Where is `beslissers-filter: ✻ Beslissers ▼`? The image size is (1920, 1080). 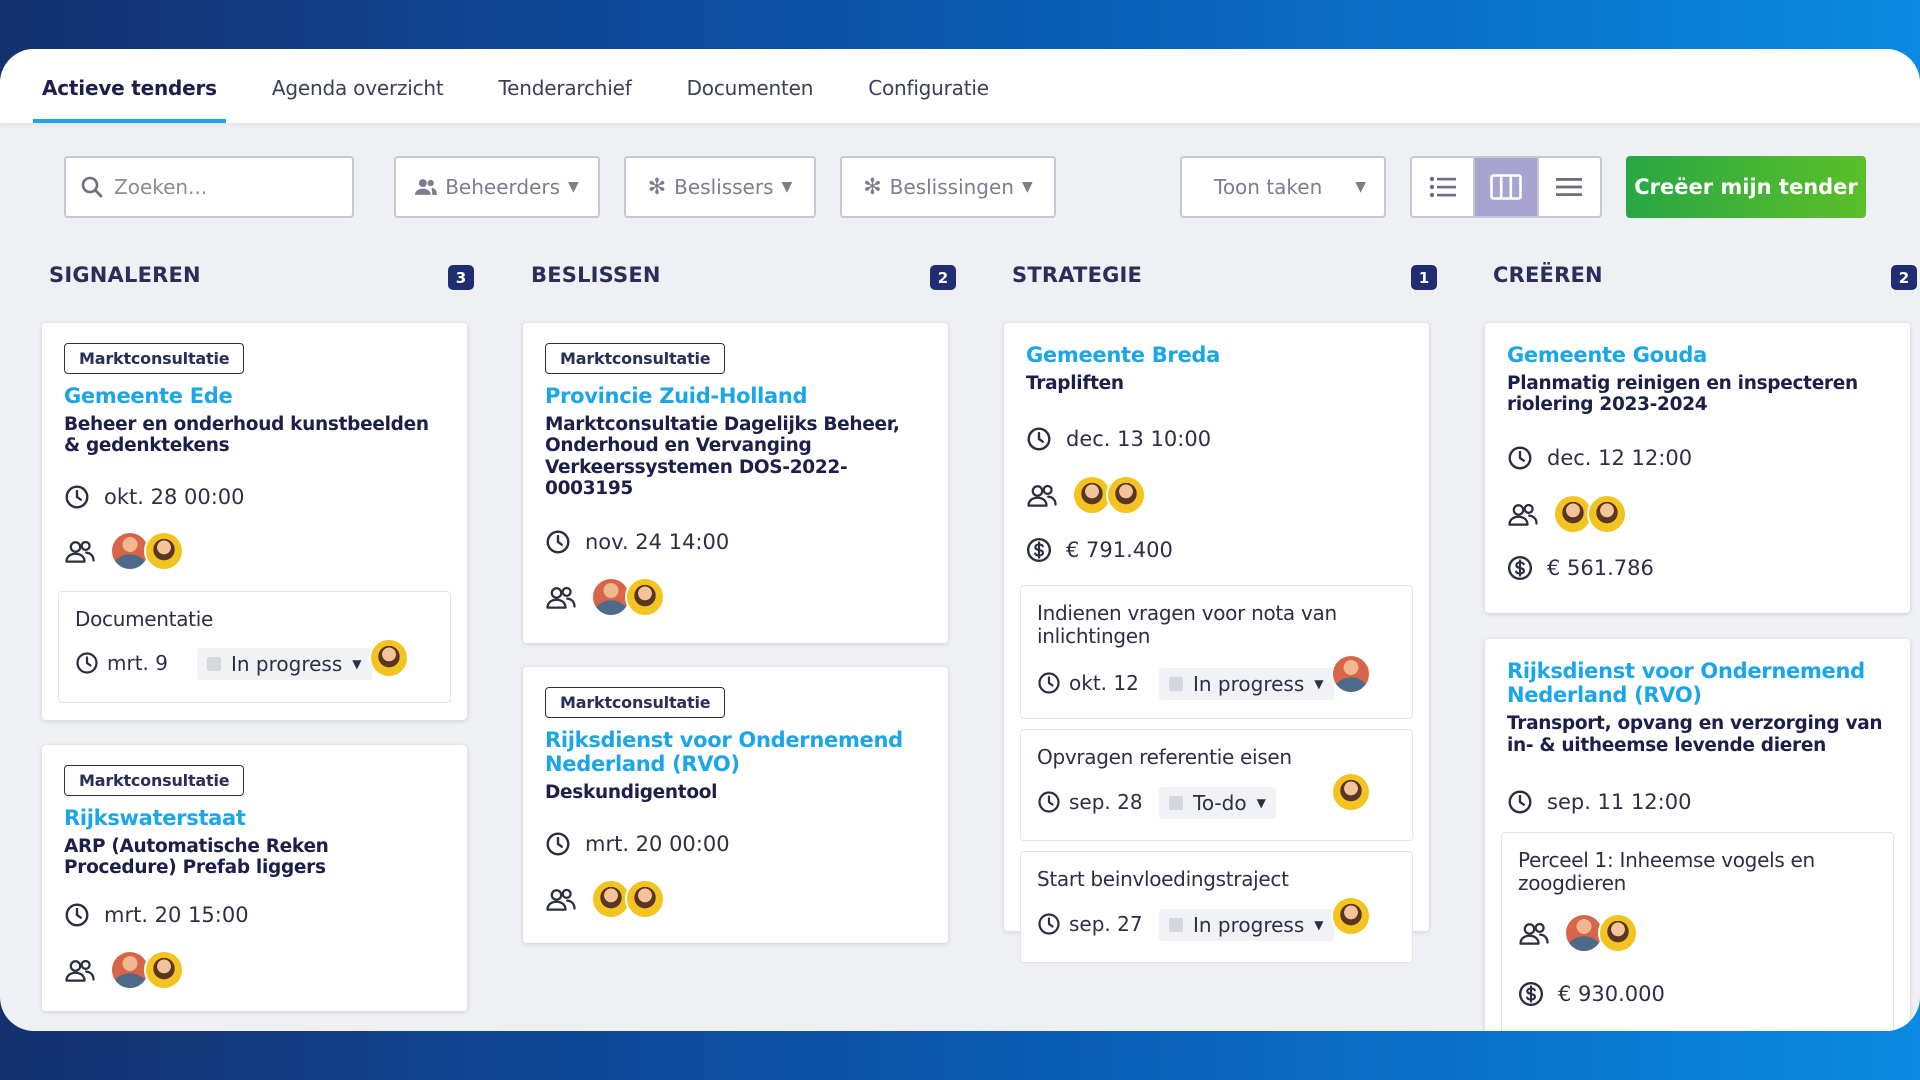
beslissers-filter: ✻ Beslissers ▼ is located at coordinates (720, 187).